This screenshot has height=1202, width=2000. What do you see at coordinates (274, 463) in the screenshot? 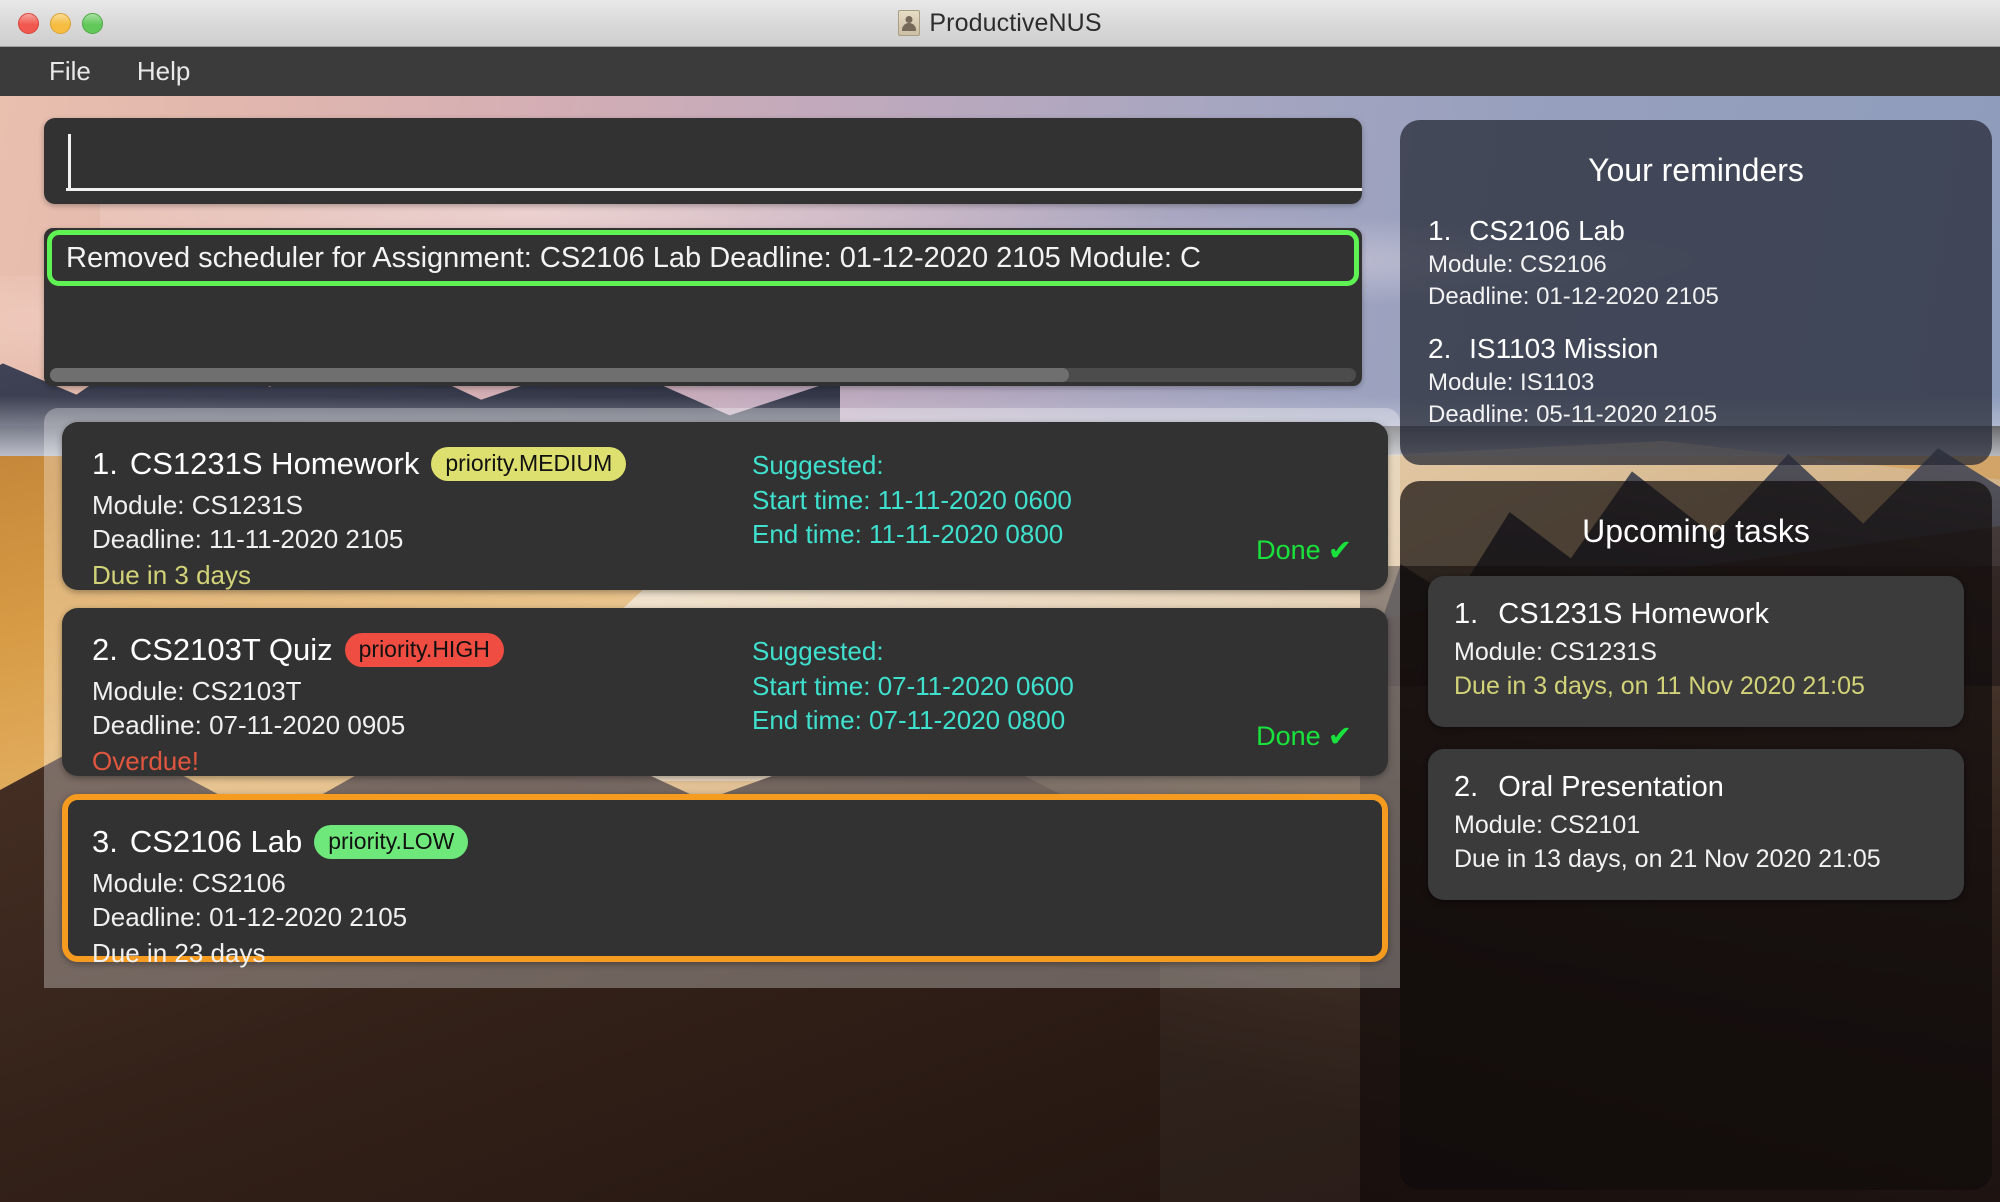
I see `assignment-name: CS1231S Homework` at bounding box center [274, 463].